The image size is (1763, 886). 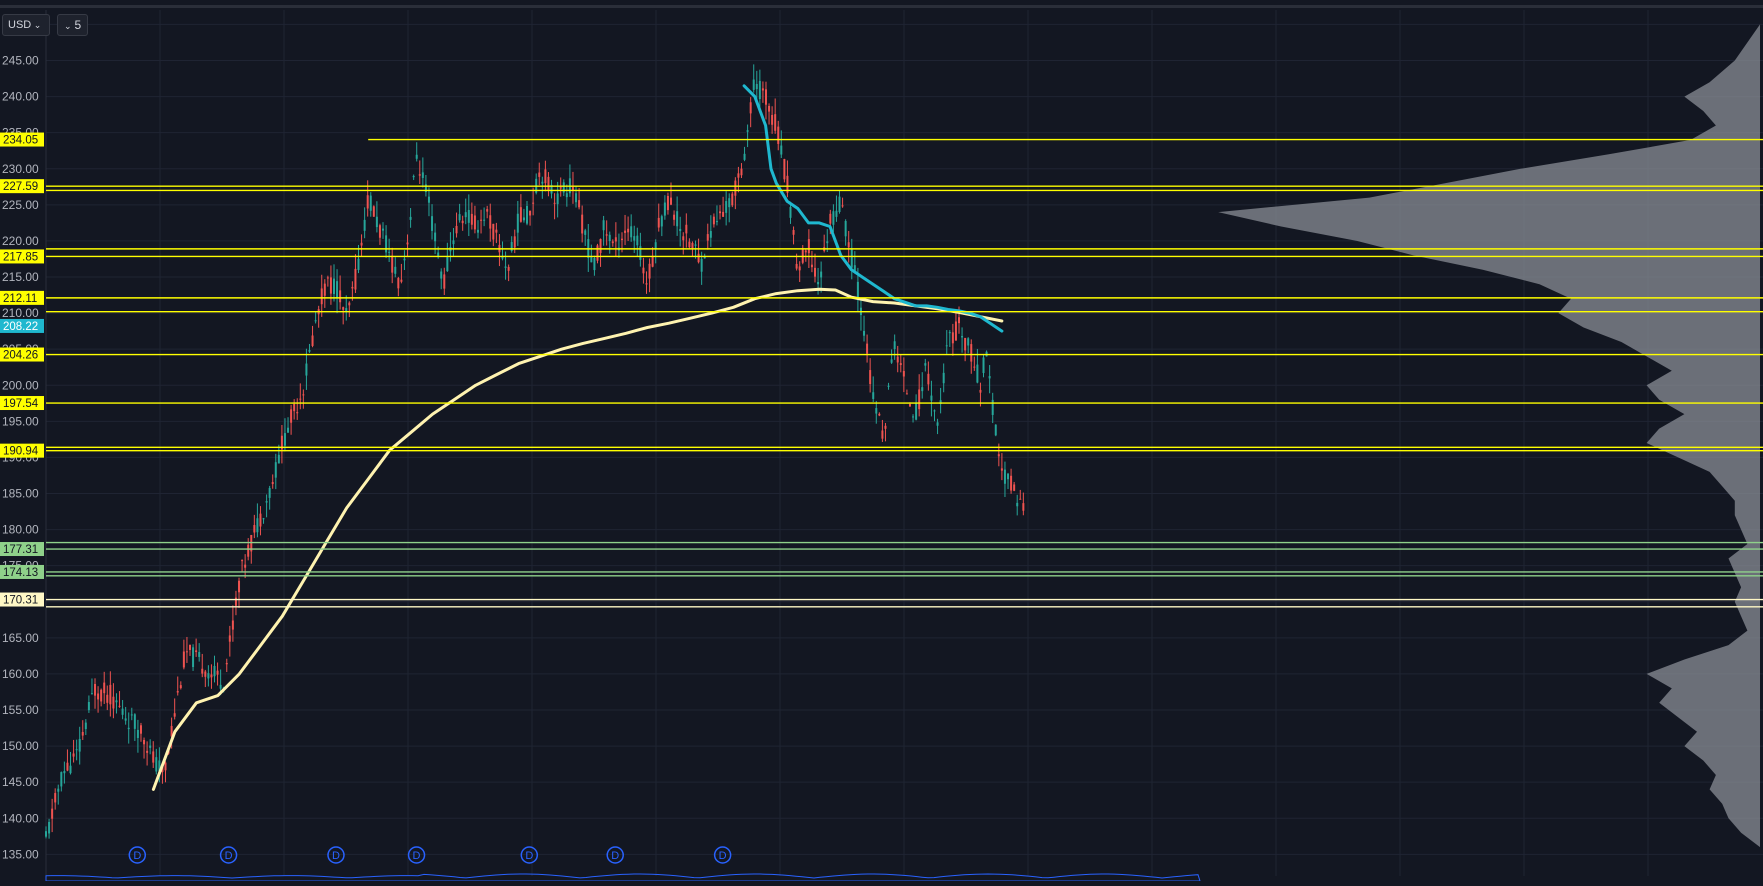 What do you see at coordinates (20, 601) in the screenshot?
I see `price-level-label: 170.31` at bounding box center [20, 601].